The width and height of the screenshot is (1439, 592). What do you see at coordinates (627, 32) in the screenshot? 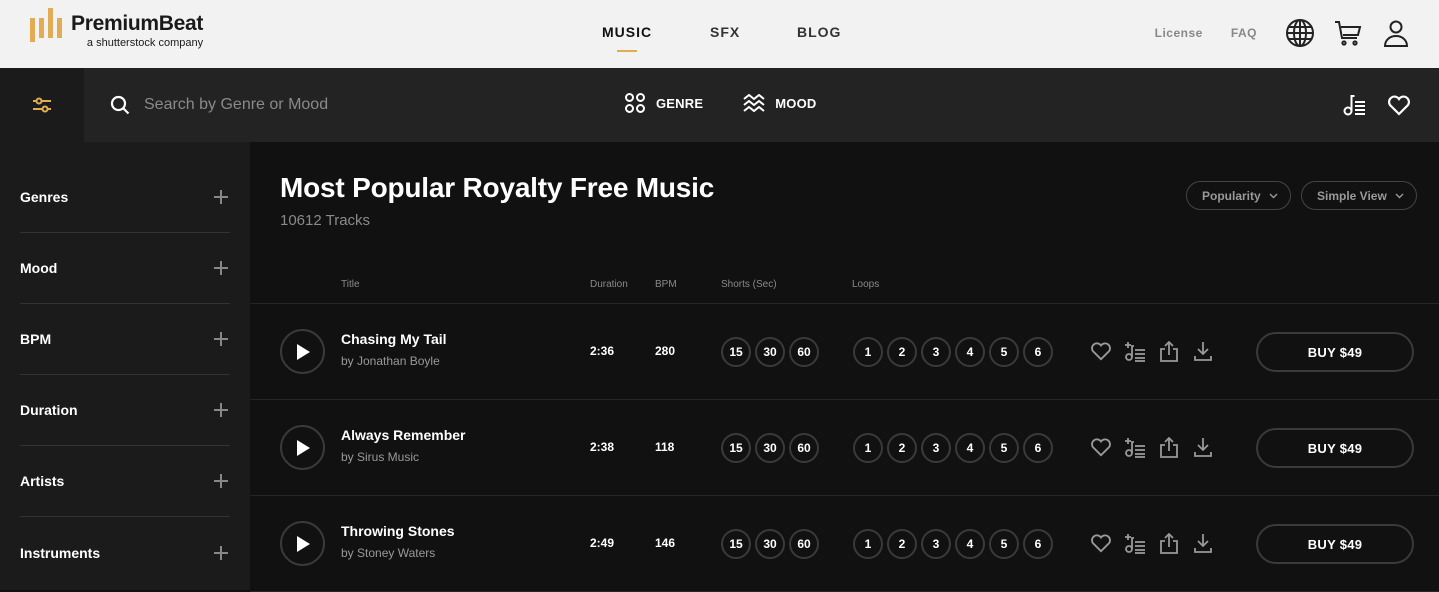
I see `nav-music: MUSIC` at bounding box center [627, 32].